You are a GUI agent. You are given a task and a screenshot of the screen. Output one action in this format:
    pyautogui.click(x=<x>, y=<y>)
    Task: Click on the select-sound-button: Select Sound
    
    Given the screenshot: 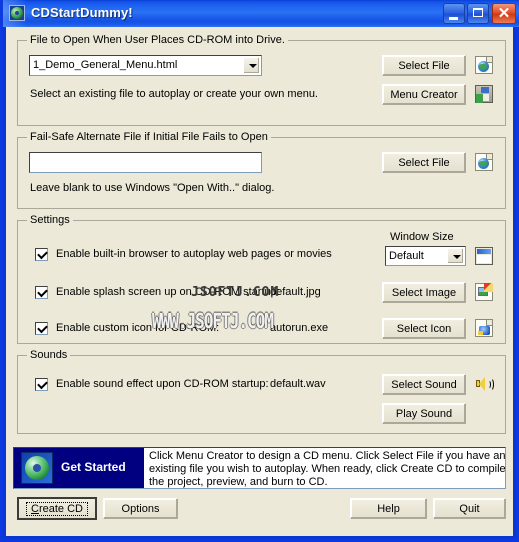 What is the action you would take?
    pyautogui.click(x=424, y=384)
    